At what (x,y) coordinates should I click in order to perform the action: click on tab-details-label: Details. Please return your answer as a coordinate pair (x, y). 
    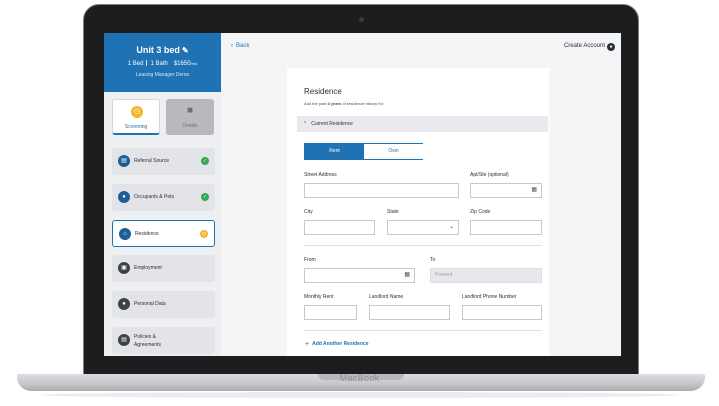
    Looking at the image, I should click on (190, 126).